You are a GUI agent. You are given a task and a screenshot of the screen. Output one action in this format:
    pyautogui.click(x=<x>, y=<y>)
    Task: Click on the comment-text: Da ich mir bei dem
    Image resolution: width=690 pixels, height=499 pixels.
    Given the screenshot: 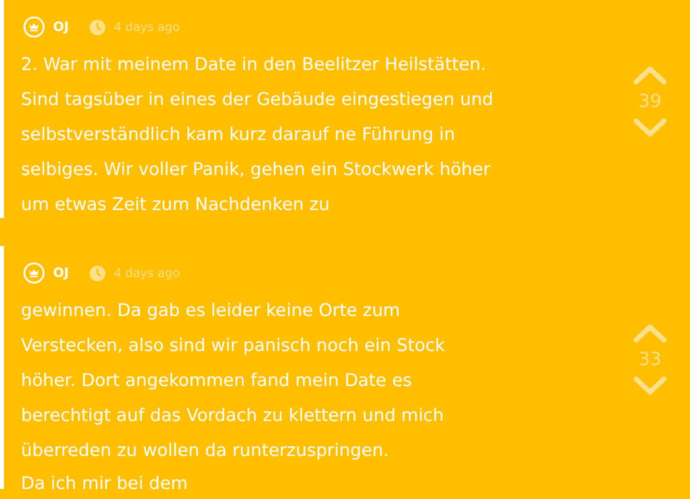 What is the action you would take?
    pyautogui.click(x=105, y=484)
    